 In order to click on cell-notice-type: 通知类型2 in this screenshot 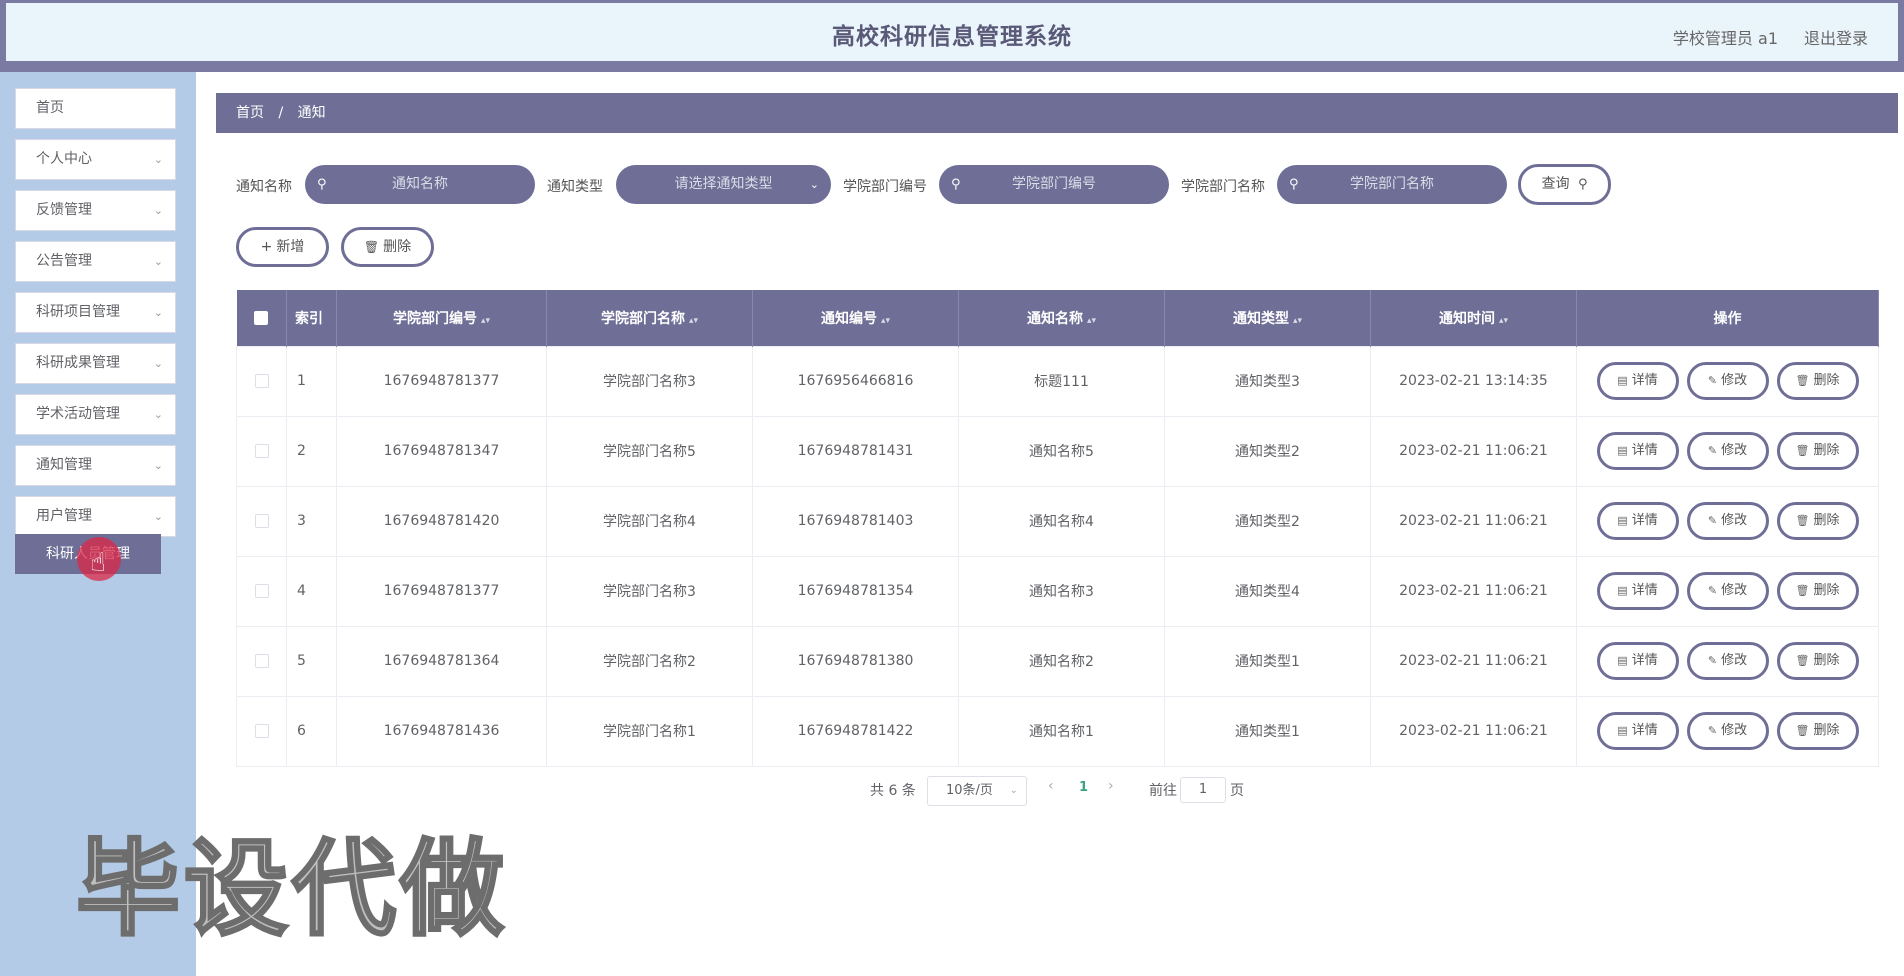, I will do `click(1267, 451)`.